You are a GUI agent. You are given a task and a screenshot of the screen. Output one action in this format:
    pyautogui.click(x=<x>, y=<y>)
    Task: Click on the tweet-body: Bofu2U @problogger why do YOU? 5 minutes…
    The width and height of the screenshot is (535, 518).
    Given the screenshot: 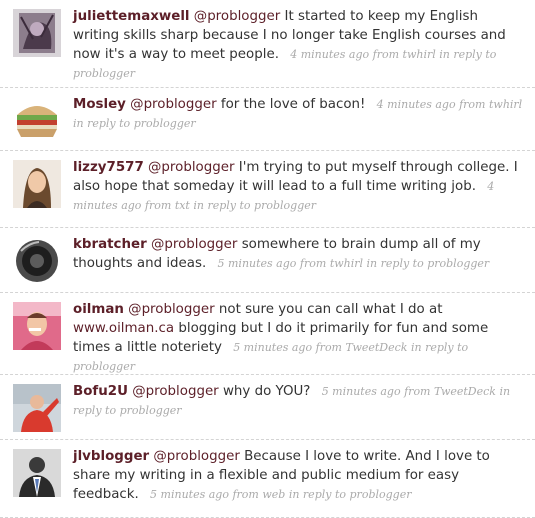 What is the action you would take?
    pyautogui.click(x=300, y=401)
    